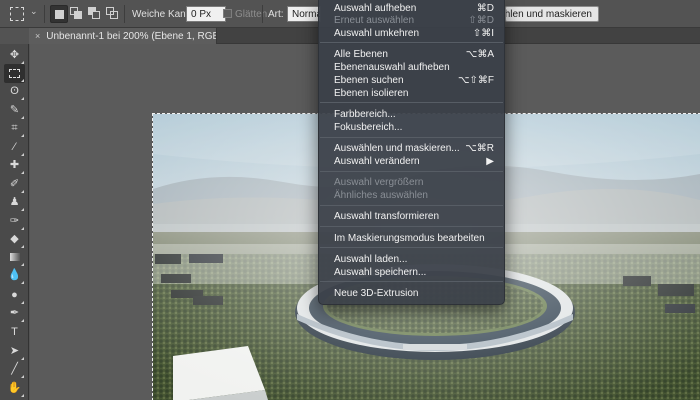 The height and width of the screenshot is (400, 700). I want to click on antialias-checkbox, so click(227, 13).